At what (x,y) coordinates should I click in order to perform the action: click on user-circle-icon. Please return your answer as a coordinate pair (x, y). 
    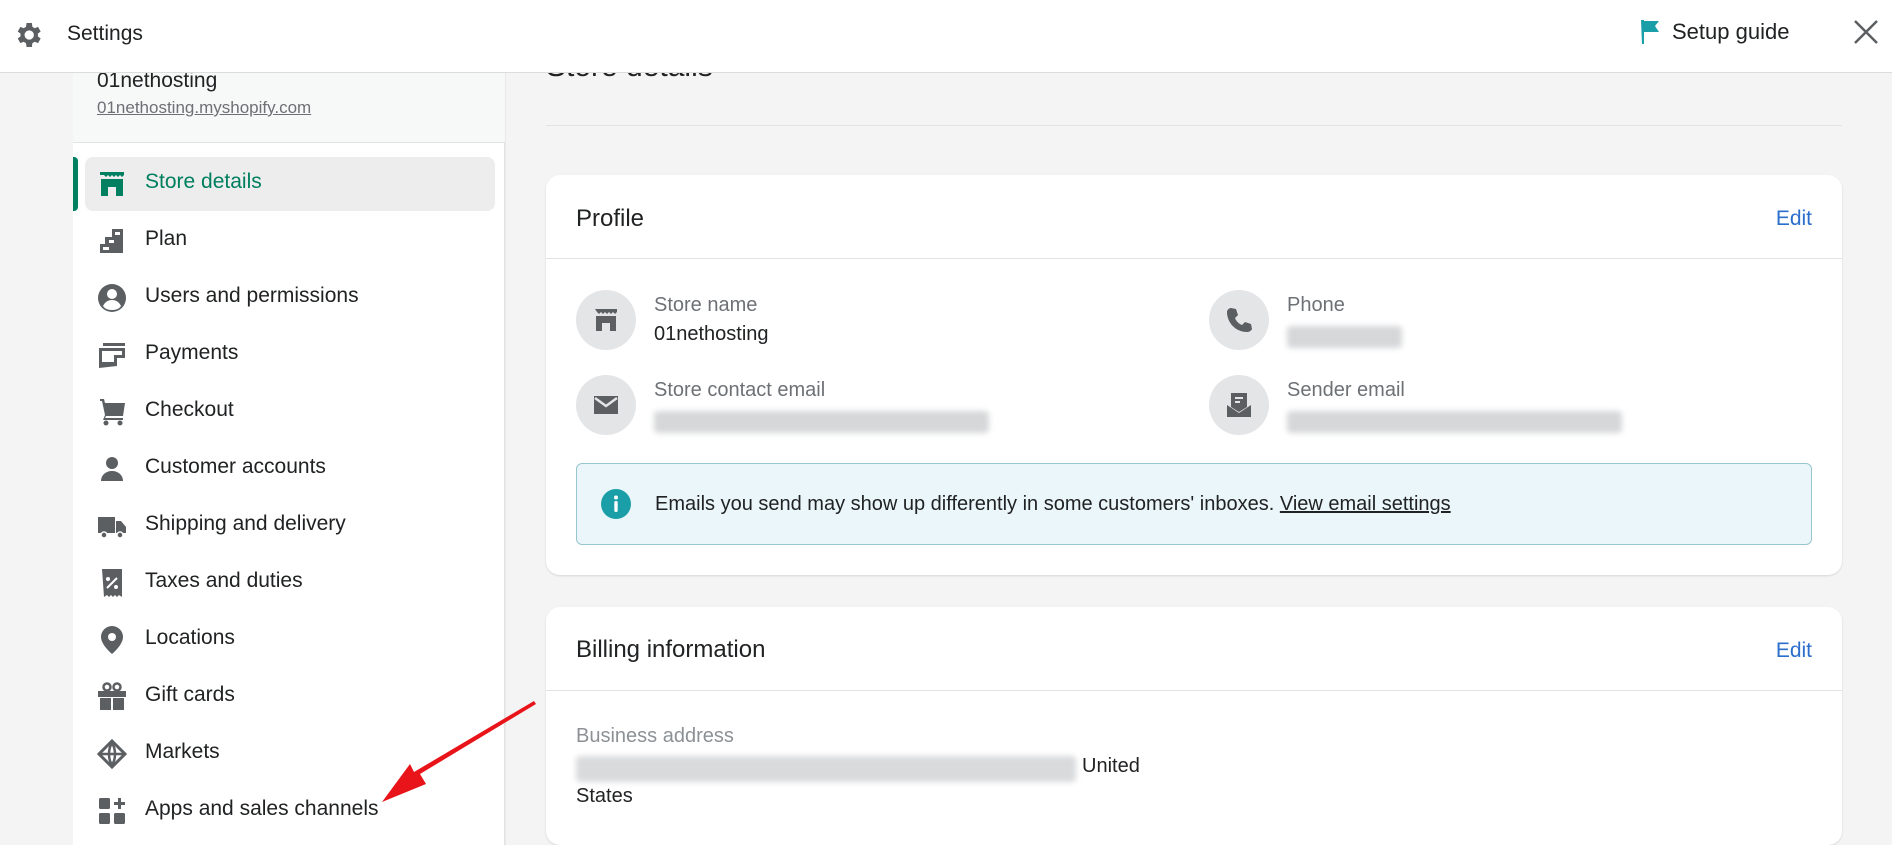
    Looking at the image, I should click on (112, 298).